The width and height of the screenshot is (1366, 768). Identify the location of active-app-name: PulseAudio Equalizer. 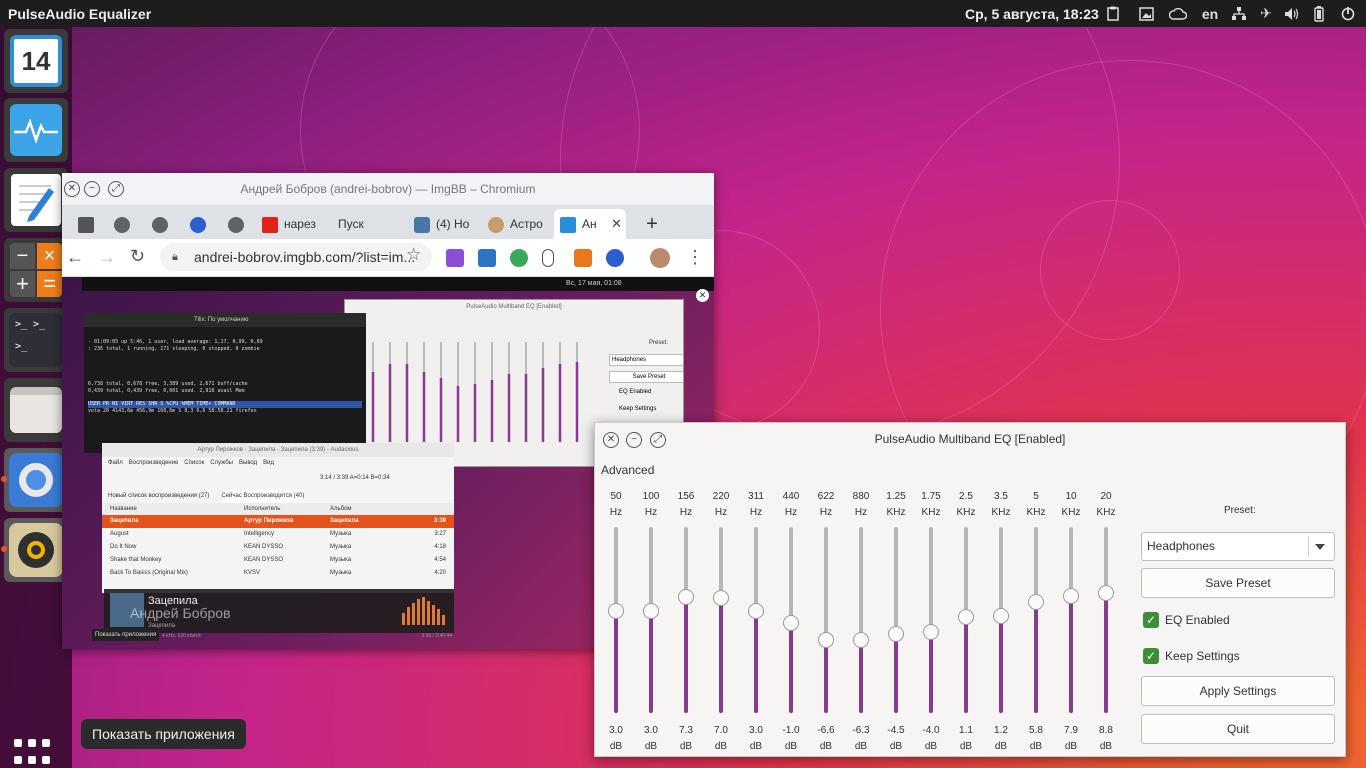
(79, 14).